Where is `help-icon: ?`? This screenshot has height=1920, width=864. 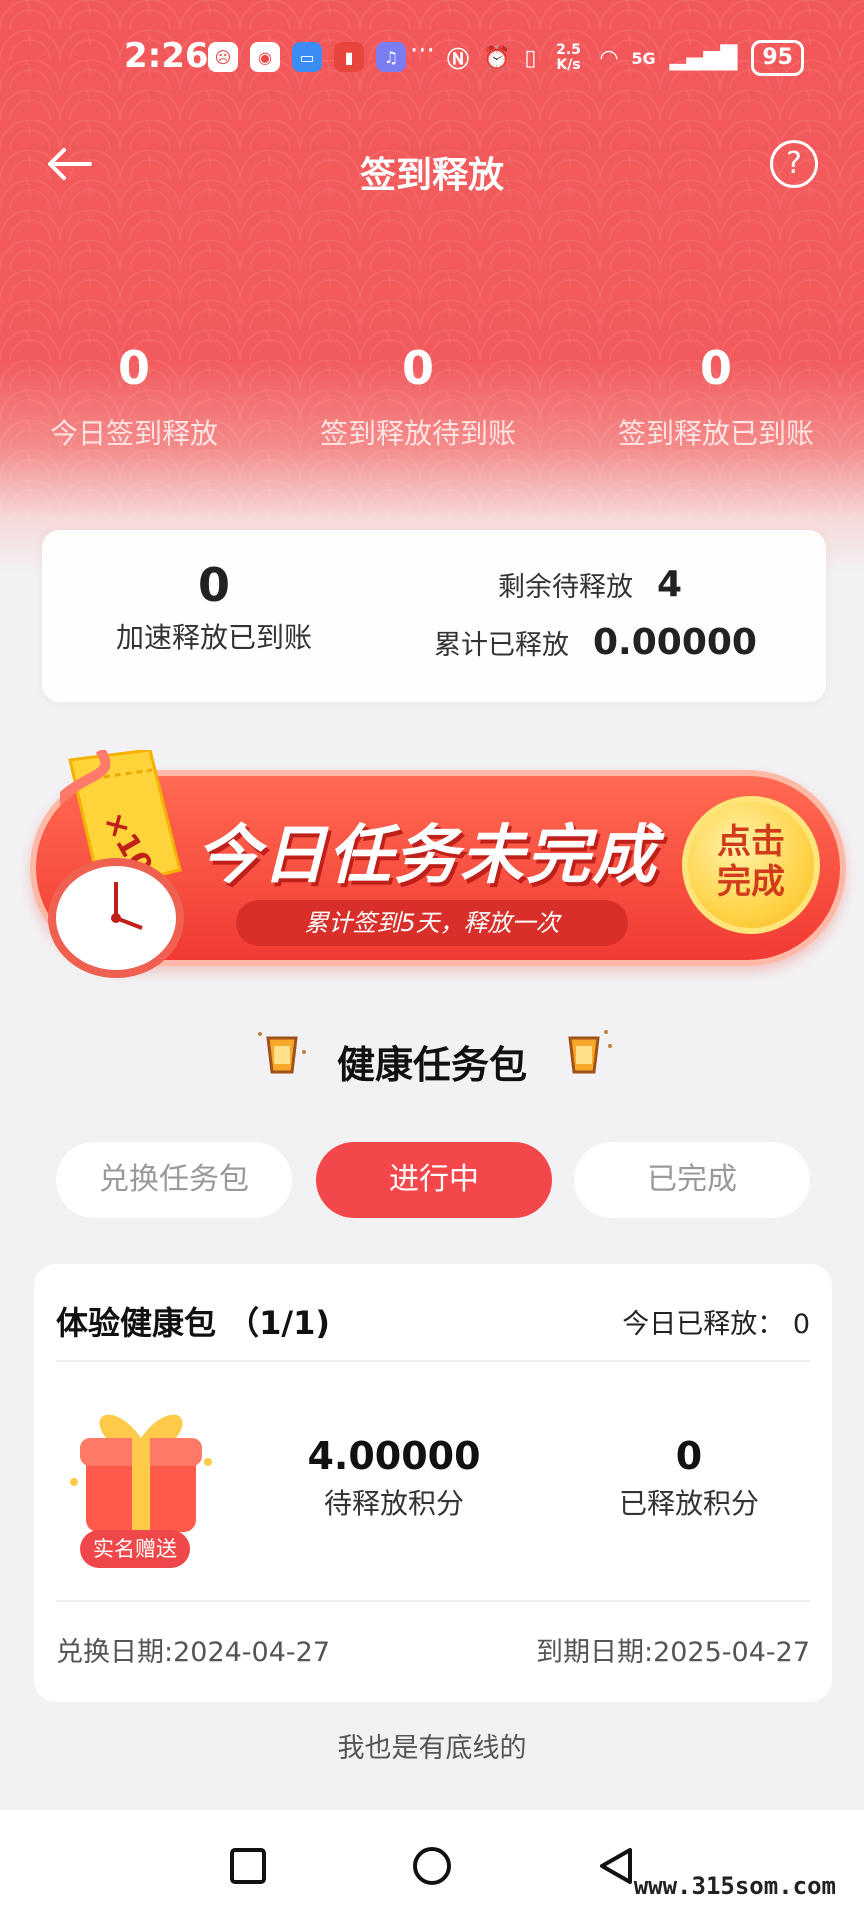 help-icon: ? is located at coordinates (794, 164).